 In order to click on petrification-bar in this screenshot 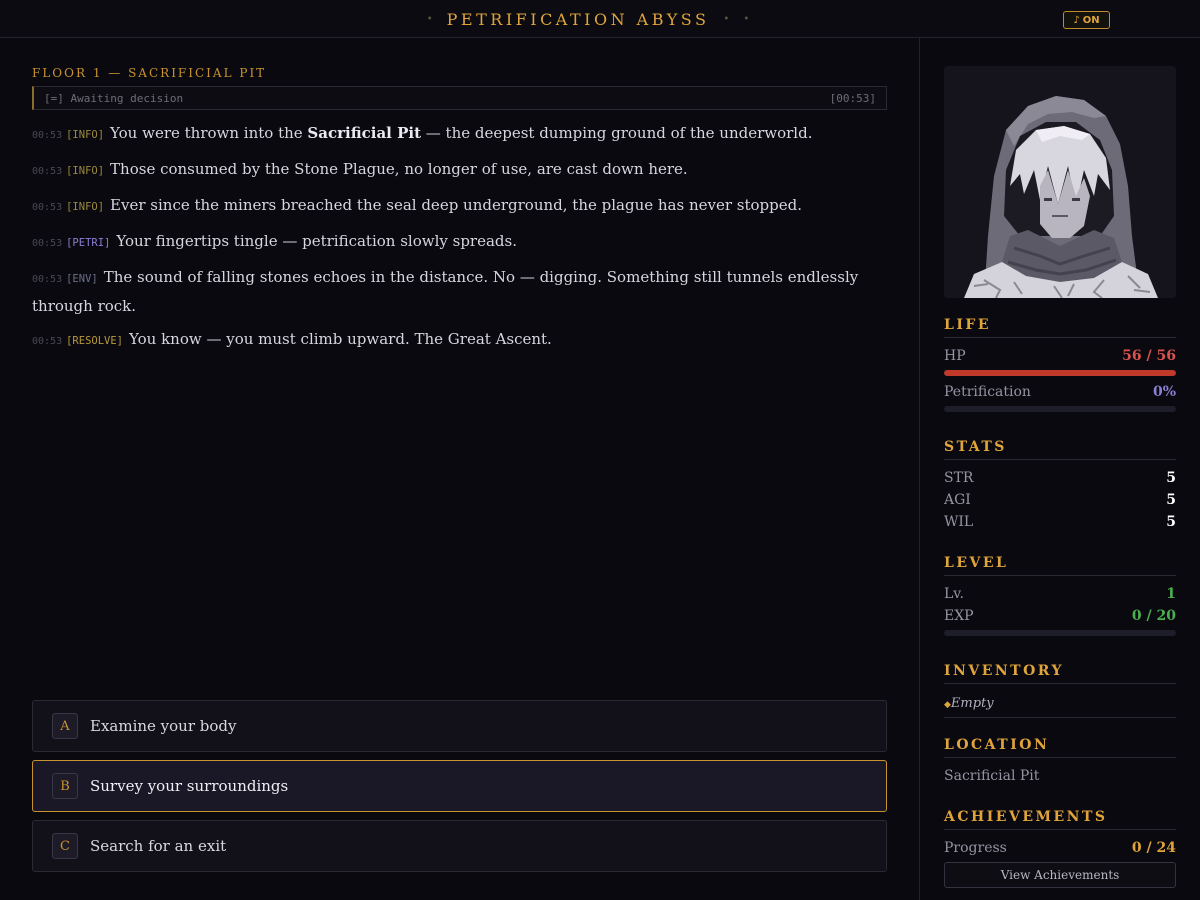, I will do `click(1060, 409)`.